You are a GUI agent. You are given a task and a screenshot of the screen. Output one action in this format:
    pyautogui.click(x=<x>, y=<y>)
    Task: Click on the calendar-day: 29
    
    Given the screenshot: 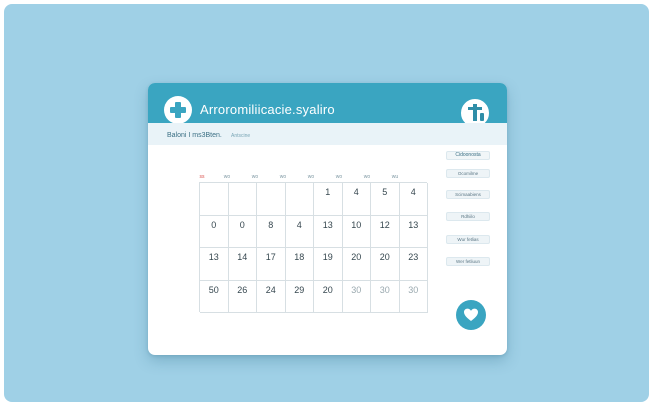 What is the action you would take?
    pyautogui.click(x=299, y=296)
    